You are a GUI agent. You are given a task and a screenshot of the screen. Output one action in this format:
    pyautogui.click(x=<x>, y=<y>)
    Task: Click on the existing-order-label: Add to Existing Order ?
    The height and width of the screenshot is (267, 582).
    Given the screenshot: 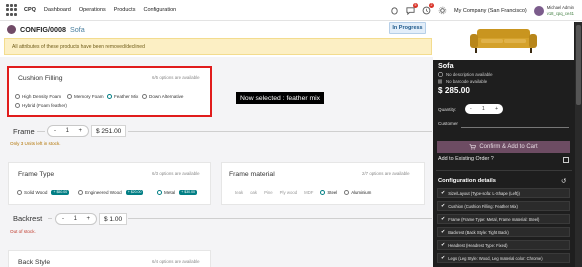 What is the action you would take?
    pyautogui.click(x=466, y=159)
    